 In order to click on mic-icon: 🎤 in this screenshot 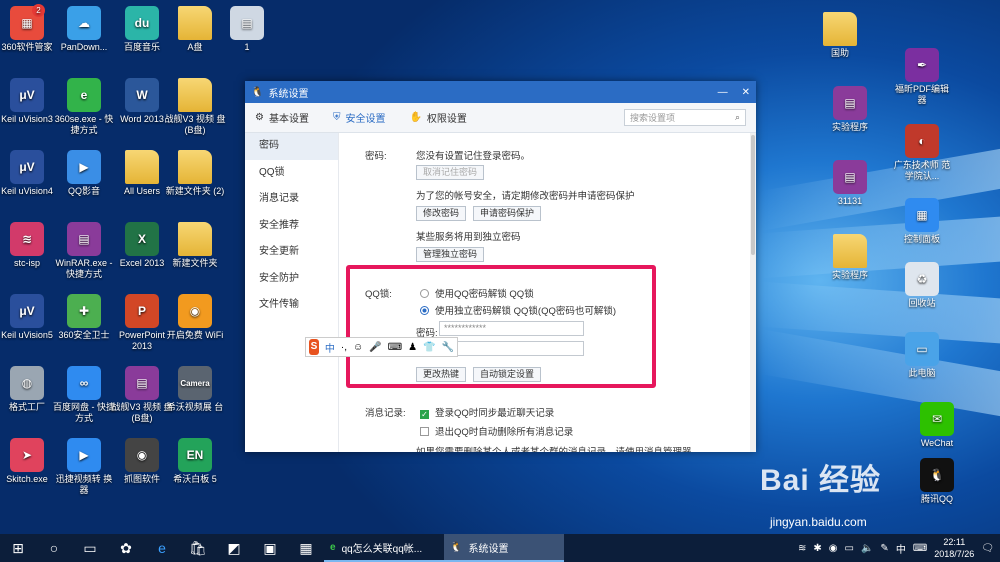, I will do `click(375, 347)`.